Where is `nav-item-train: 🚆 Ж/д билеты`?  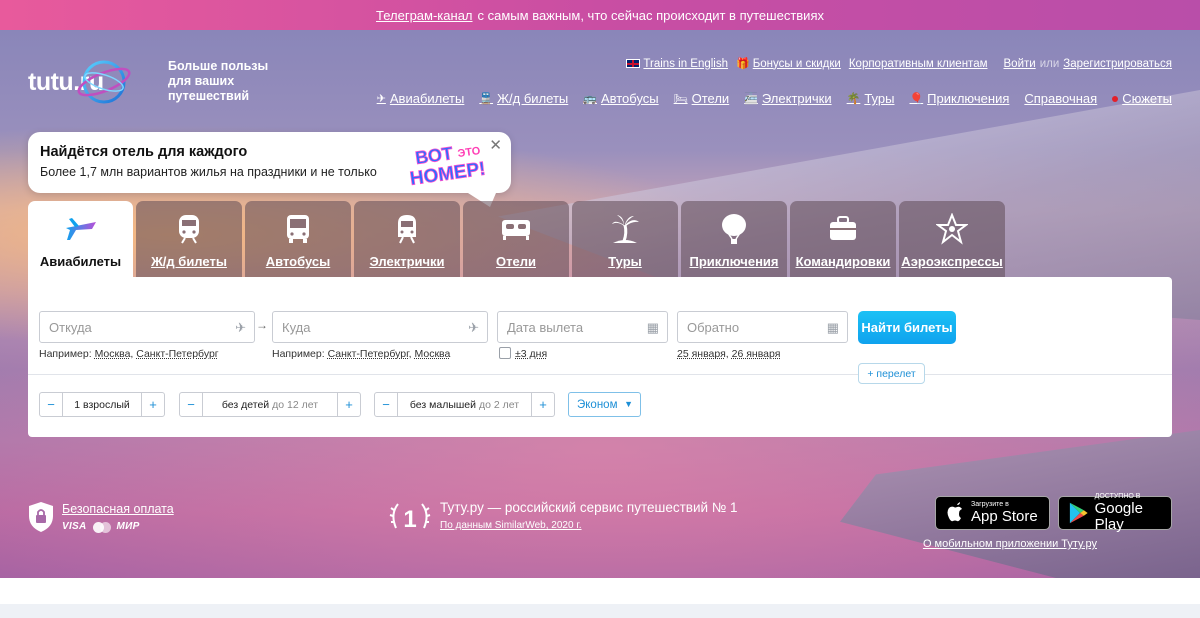 nav-item-train: 🚆 Ж/д билеты is located at coordinates (523, 98).